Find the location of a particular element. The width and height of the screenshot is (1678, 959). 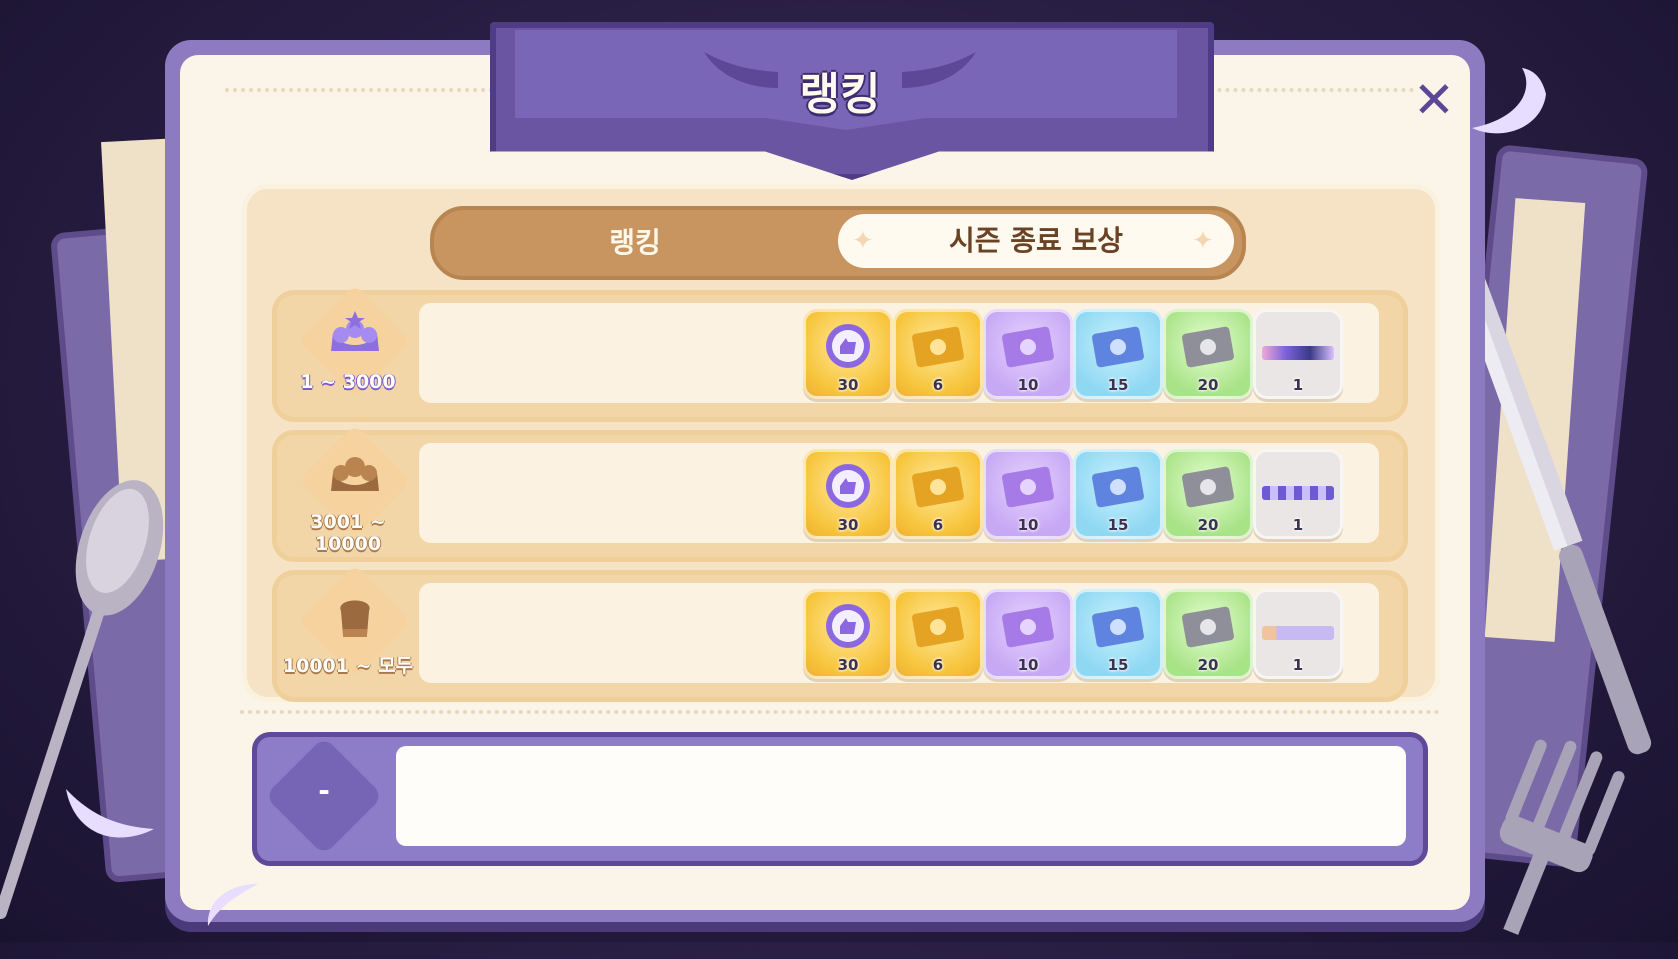

my-rank-value: - is located at coordinates (324, 790).